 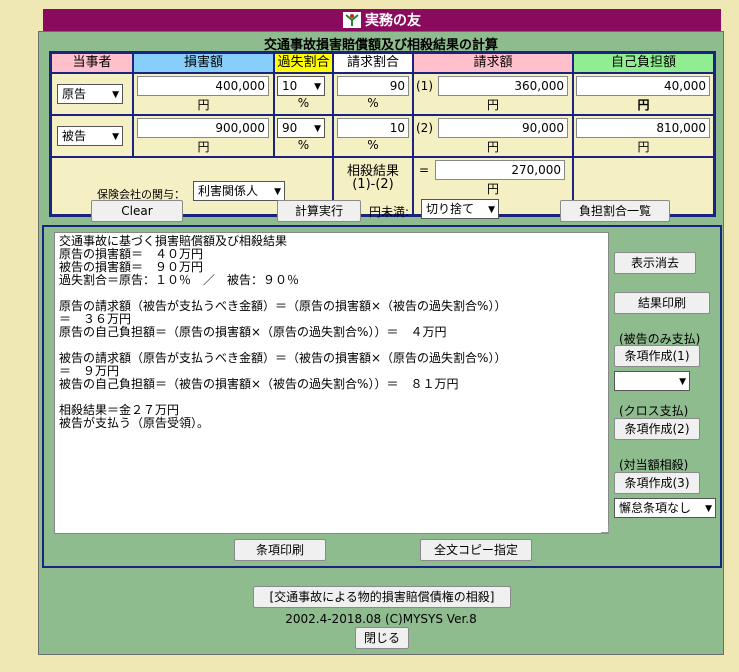 What do you see at coordinates (643, 147) in the screenshot?
I see `row2-self-unit: 円` at bounding box center [643, 147].